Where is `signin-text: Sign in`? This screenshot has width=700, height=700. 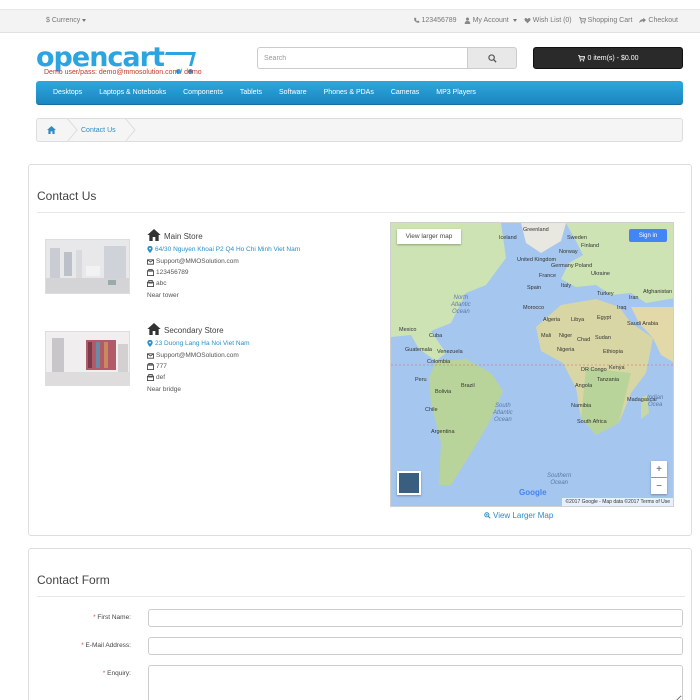
signin-text: Sign in is located at coordinates (648, 235).